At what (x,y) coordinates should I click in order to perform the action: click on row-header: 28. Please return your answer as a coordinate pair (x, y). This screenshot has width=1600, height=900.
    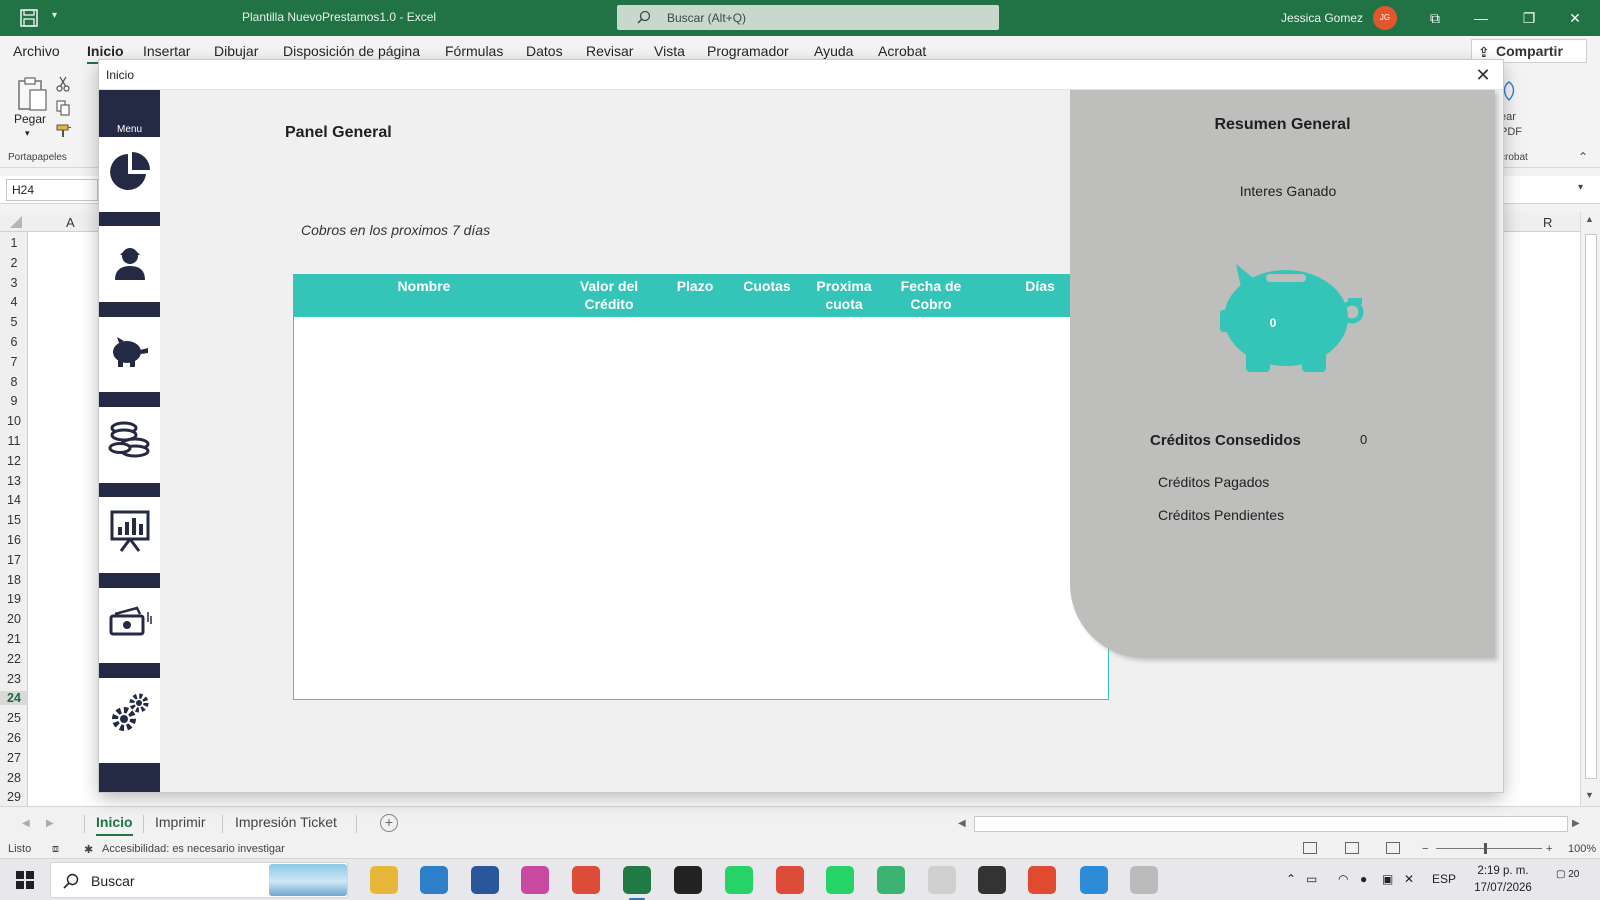
    Looking at the image, I should click on (14, 778).